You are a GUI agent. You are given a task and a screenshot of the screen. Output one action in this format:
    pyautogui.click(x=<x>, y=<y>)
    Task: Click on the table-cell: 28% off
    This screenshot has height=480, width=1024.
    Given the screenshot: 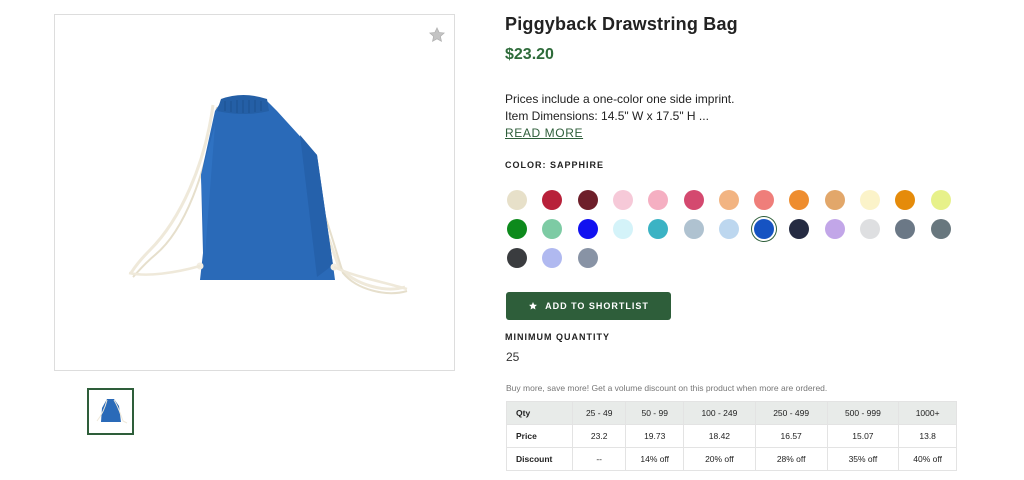 What is the action you would take?
    pyautogui.click(x=791, y=459)
    